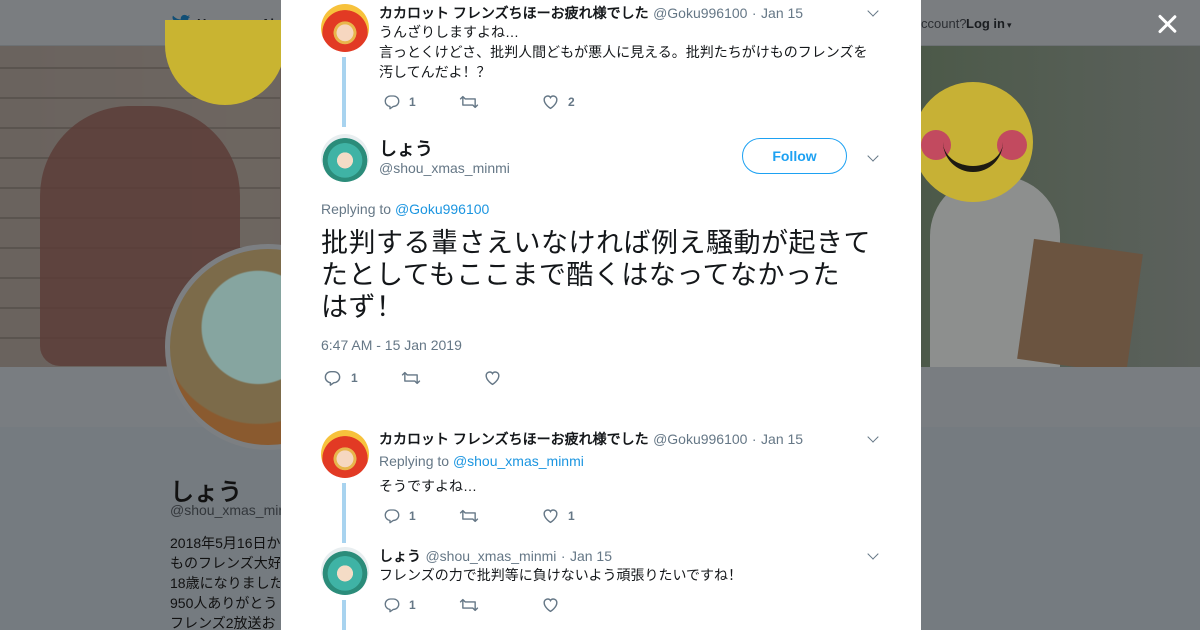  What do you see at coordinates (794, 156) in the screenshot?
I see `follow-button: Follow` at bounding box center [794, 156].